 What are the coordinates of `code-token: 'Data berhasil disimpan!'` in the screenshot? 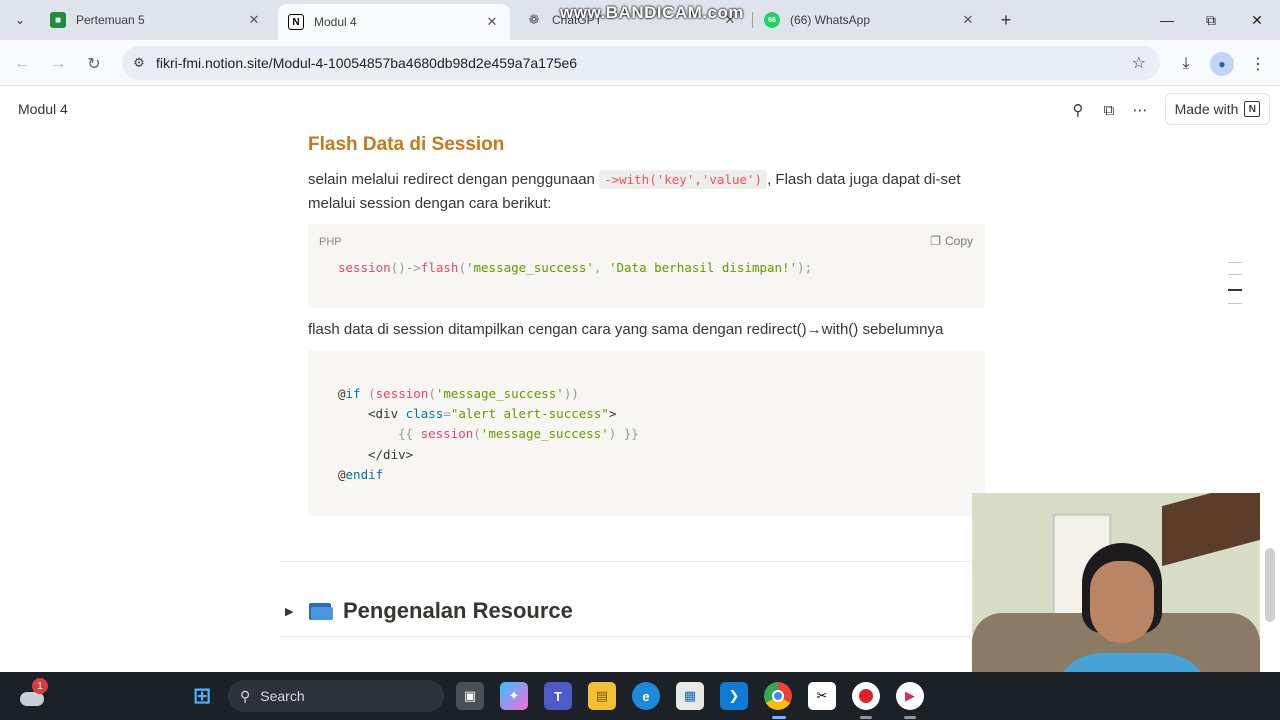 It's located at (703, 267).